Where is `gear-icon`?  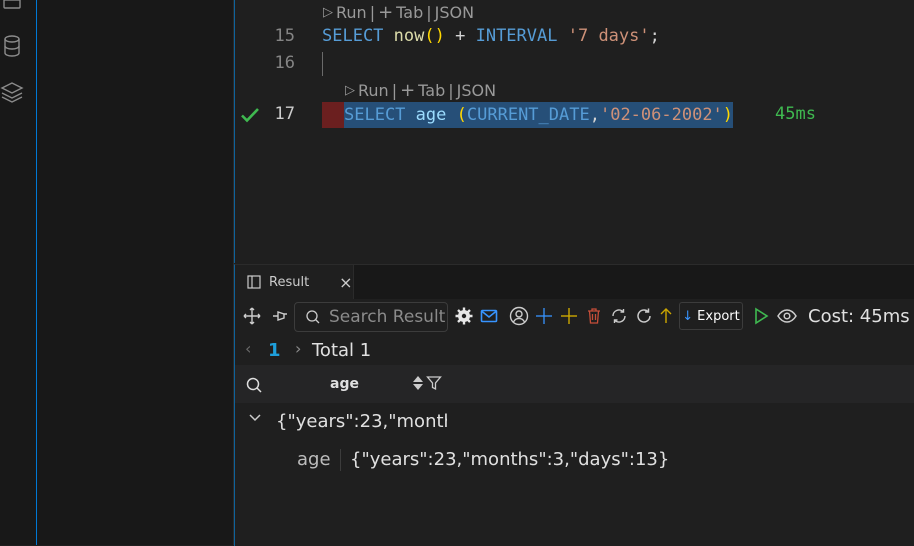
gear-icon is located at coordinates (464, 316).